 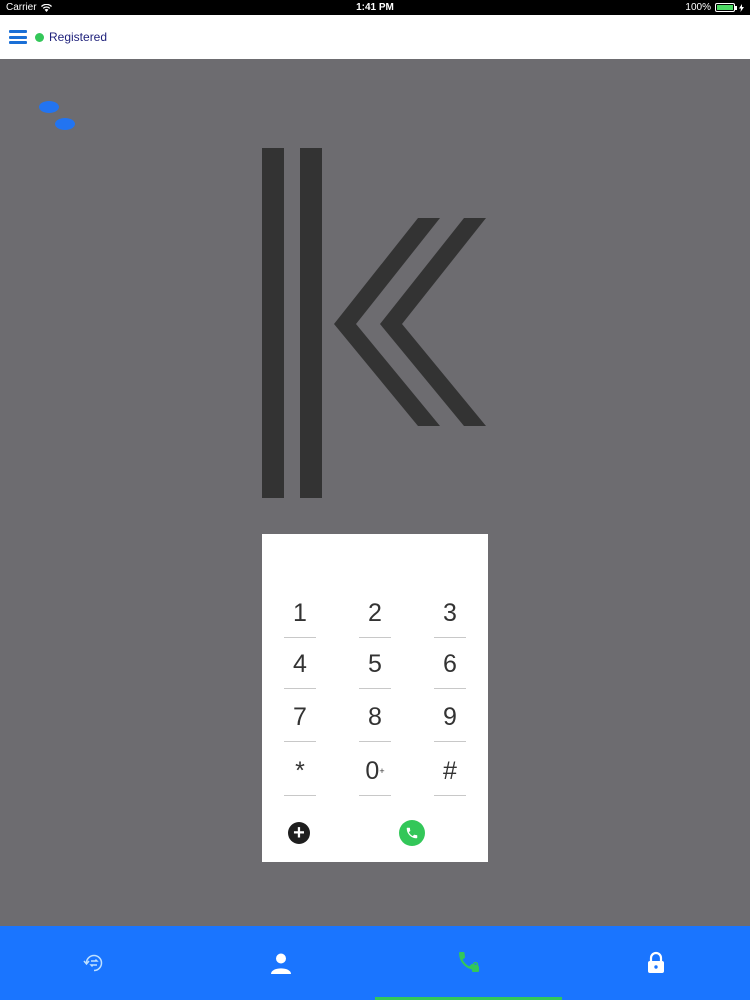 I want to click on contacts-icon, so click(x=280, y=963).